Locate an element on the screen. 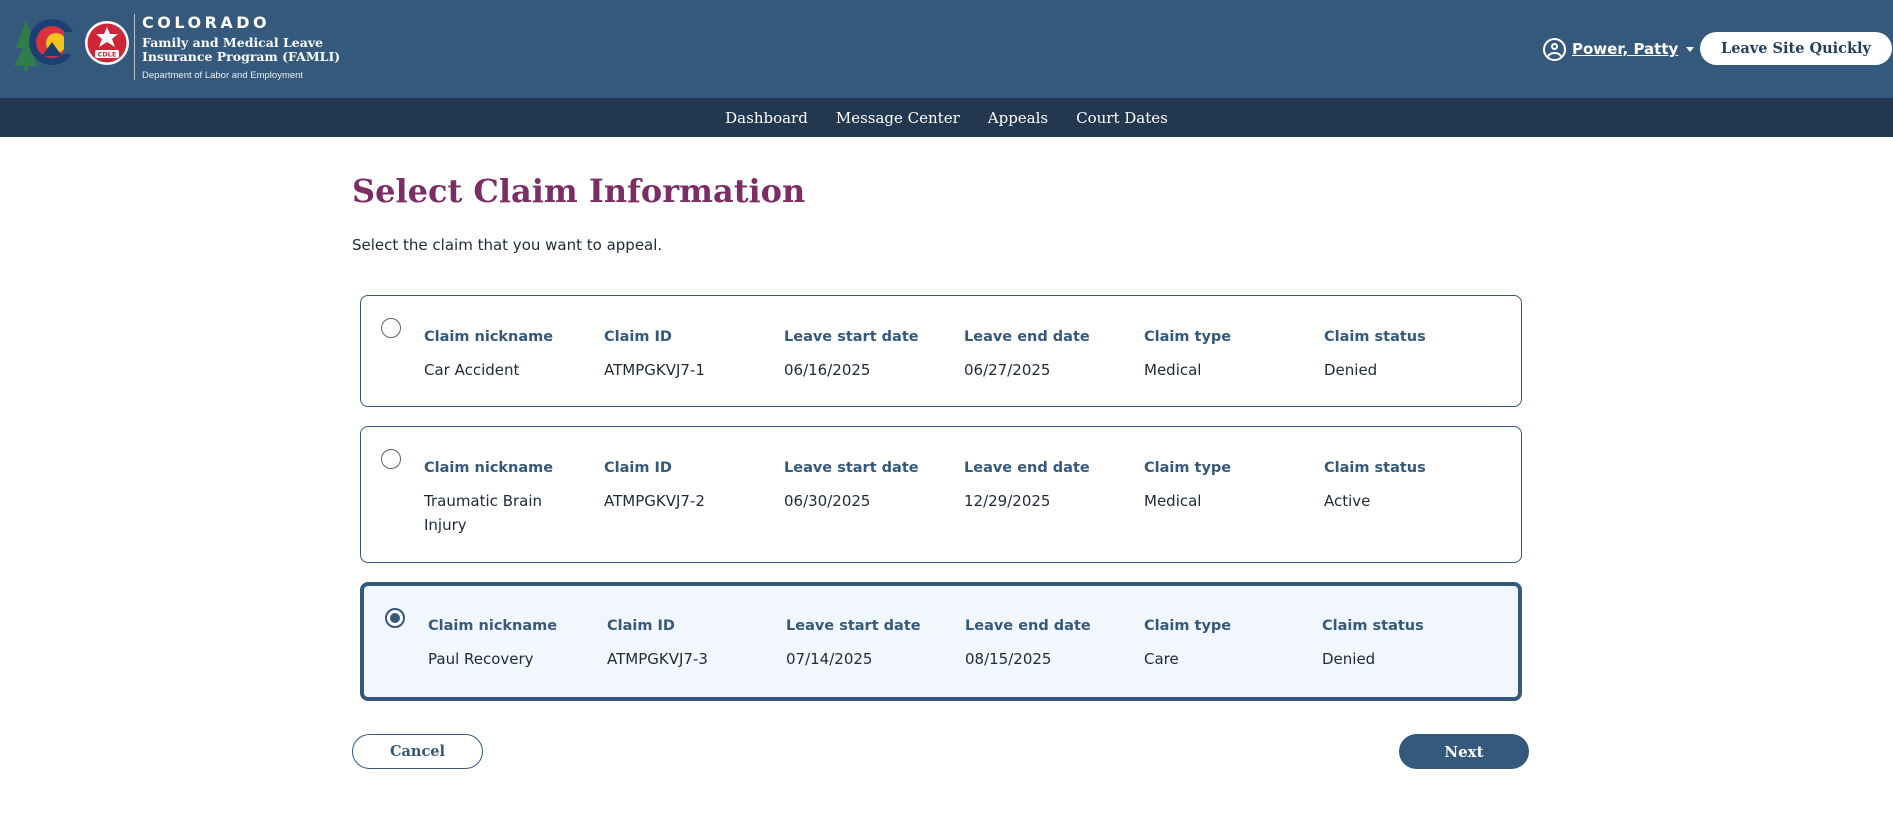  leave-end-value: 06/27/2025 is located at coordinates (1007, 370).